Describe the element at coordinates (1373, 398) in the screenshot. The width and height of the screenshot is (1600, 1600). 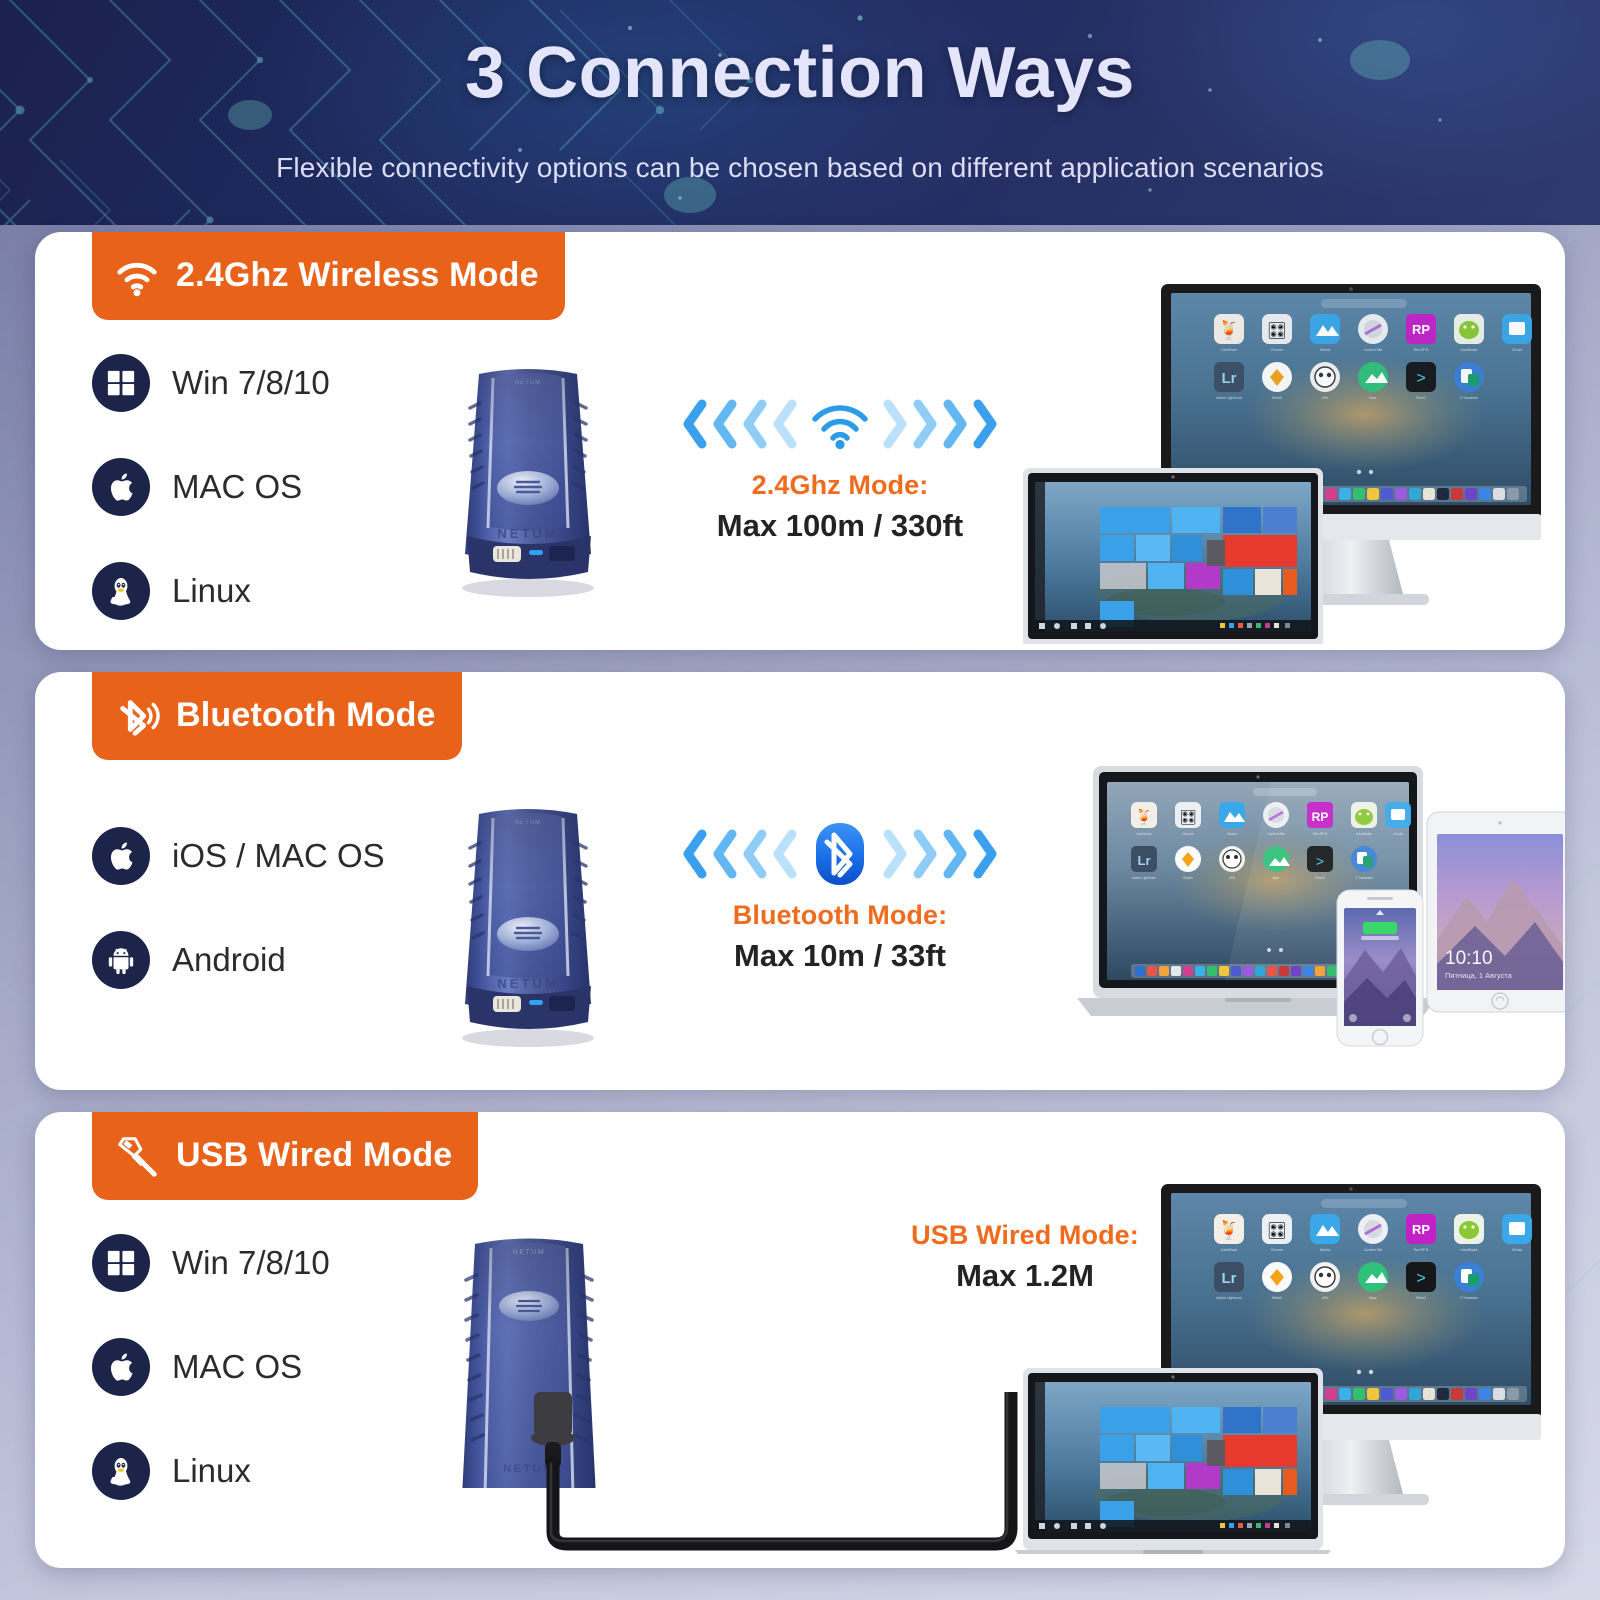
I see `svg-text: Bear` at that location.